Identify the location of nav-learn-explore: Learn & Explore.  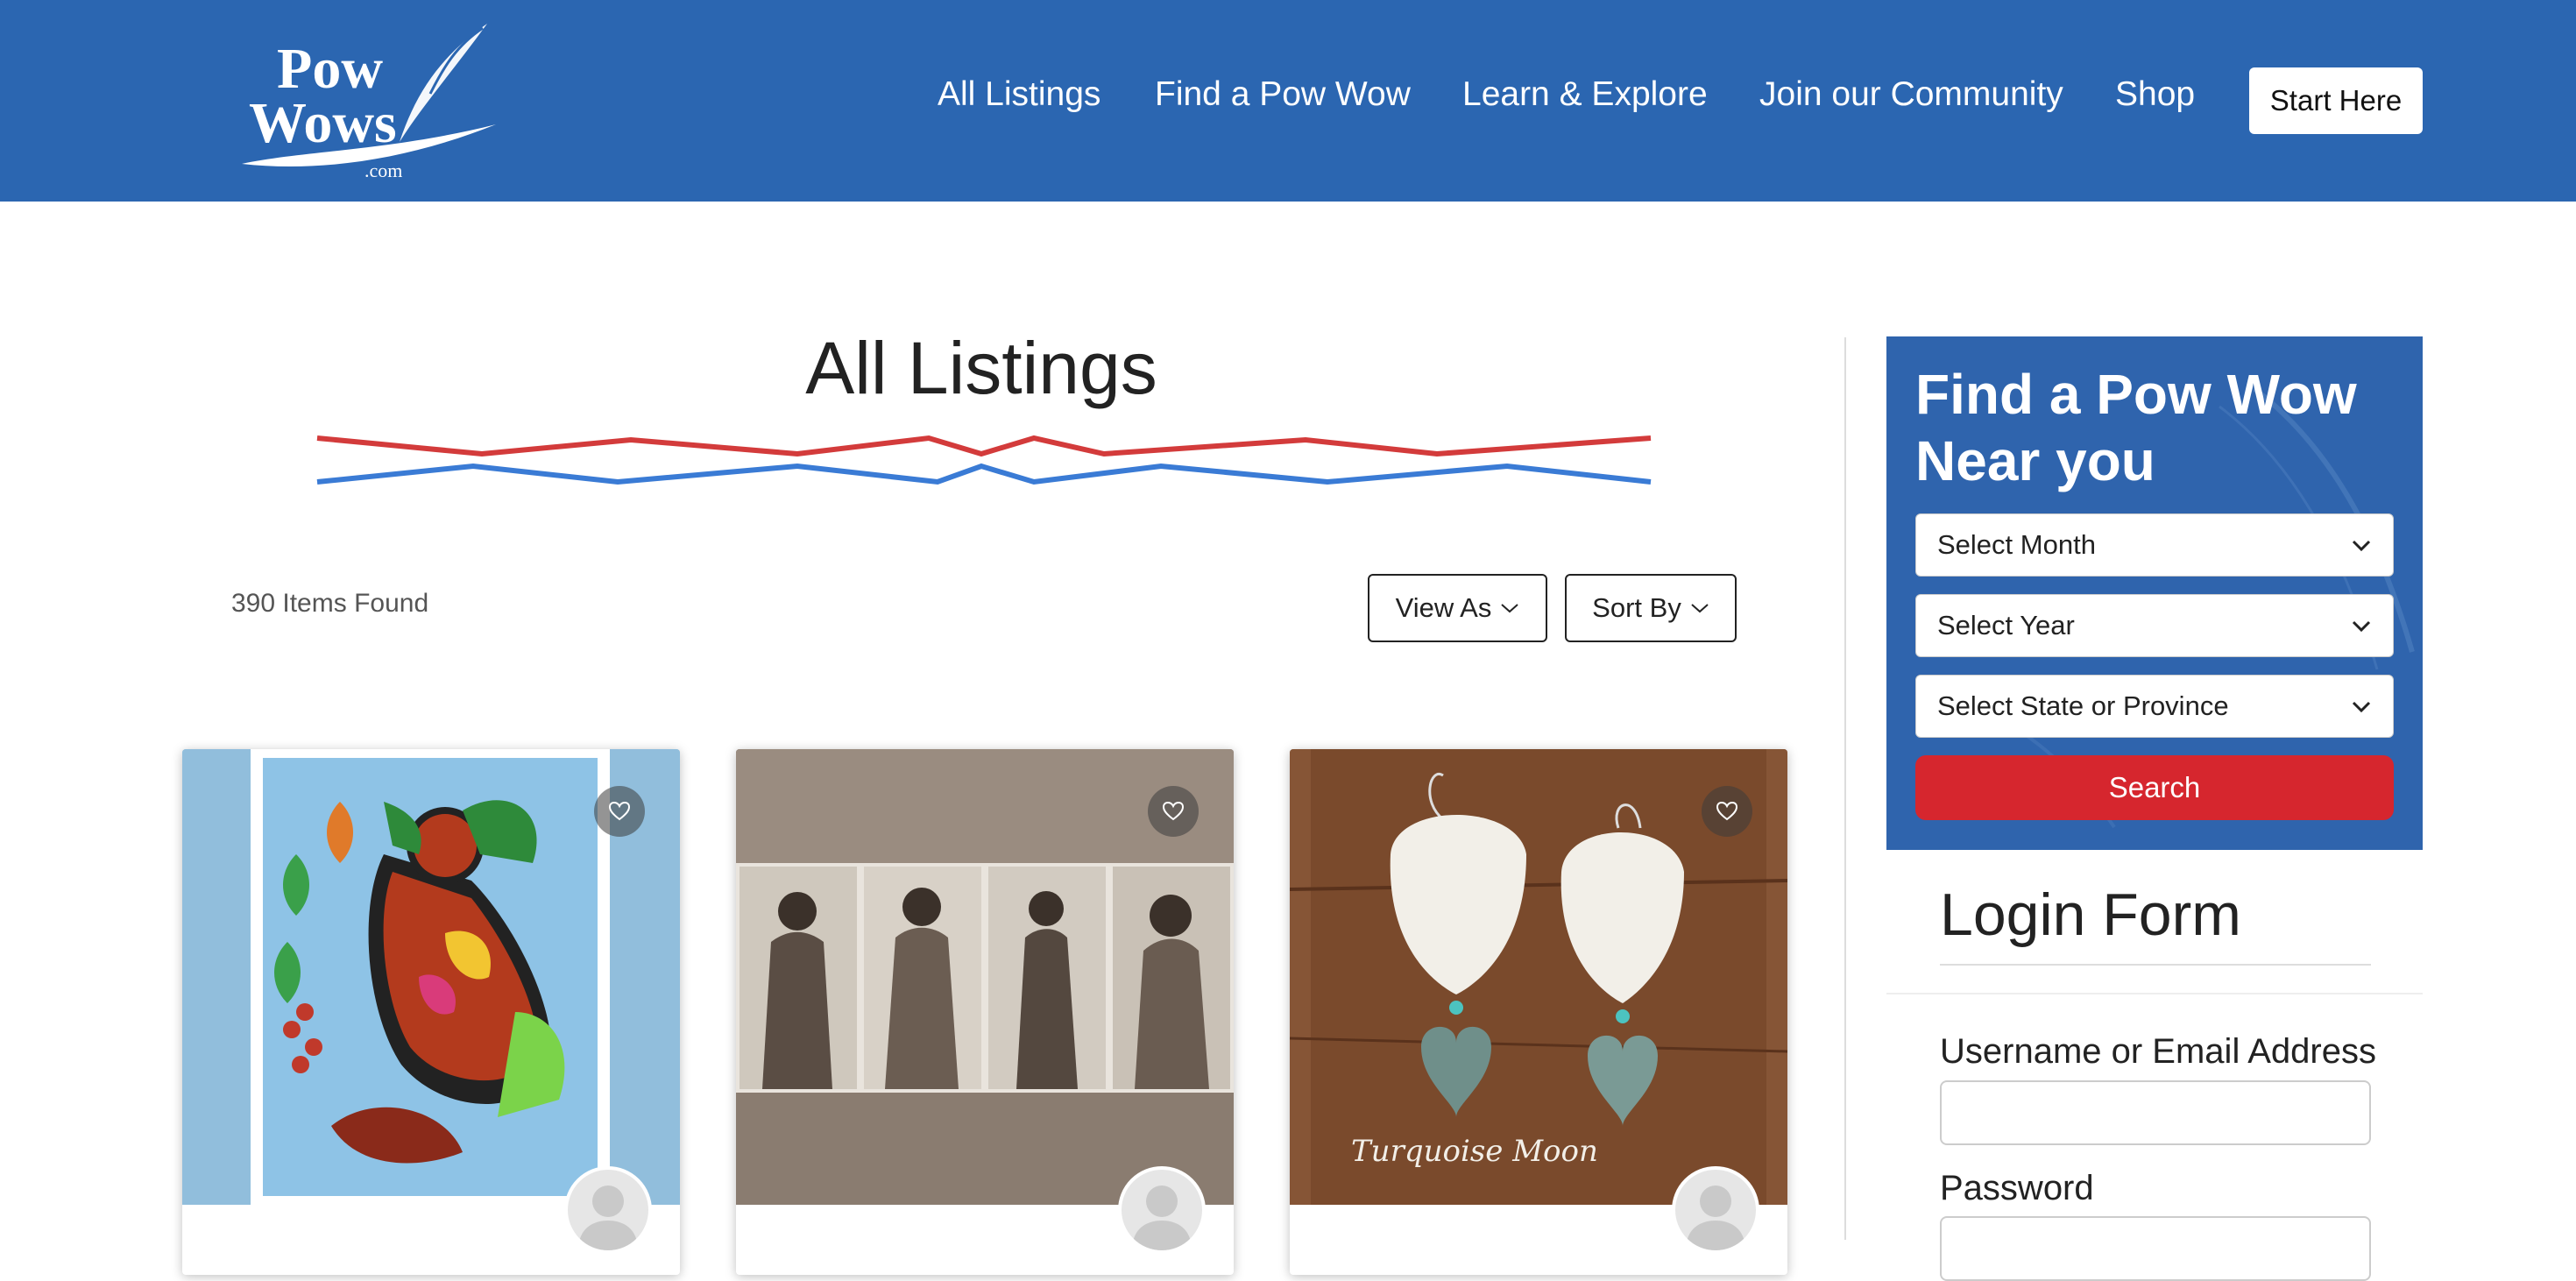
(1585, 94).